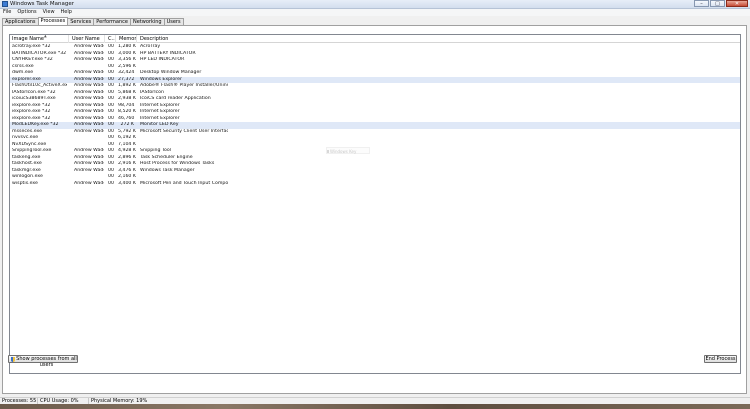 Image resolution: width=750 pixels, height=409 pixels. I want to click on process-image-name: wisptis.exe, so click(25, 183).